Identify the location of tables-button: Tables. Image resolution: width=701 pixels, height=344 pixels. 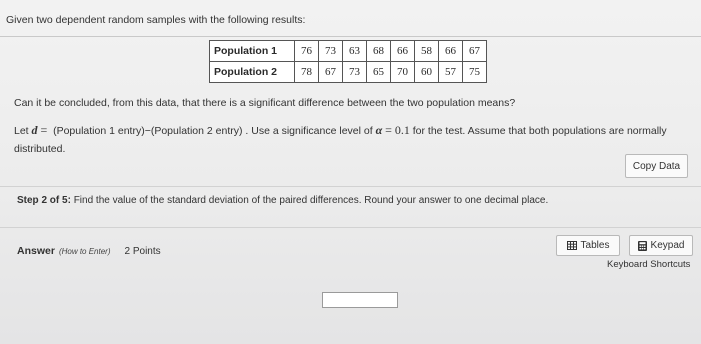
(588, 245).